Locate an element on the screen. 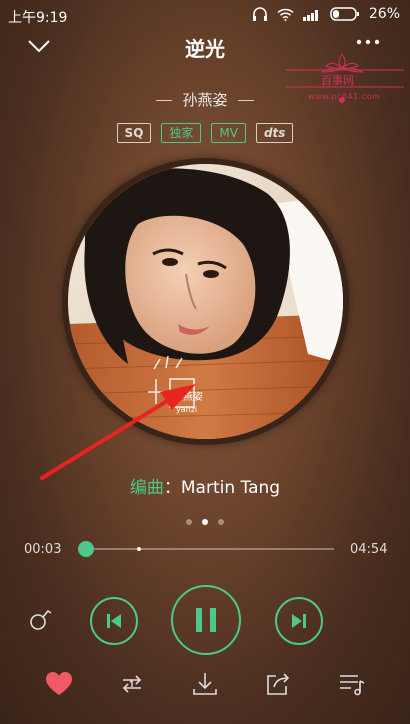 Image resolution: width=410 pixels, height=724 pixels. buffer-marker is located at coordinates (139, 549).